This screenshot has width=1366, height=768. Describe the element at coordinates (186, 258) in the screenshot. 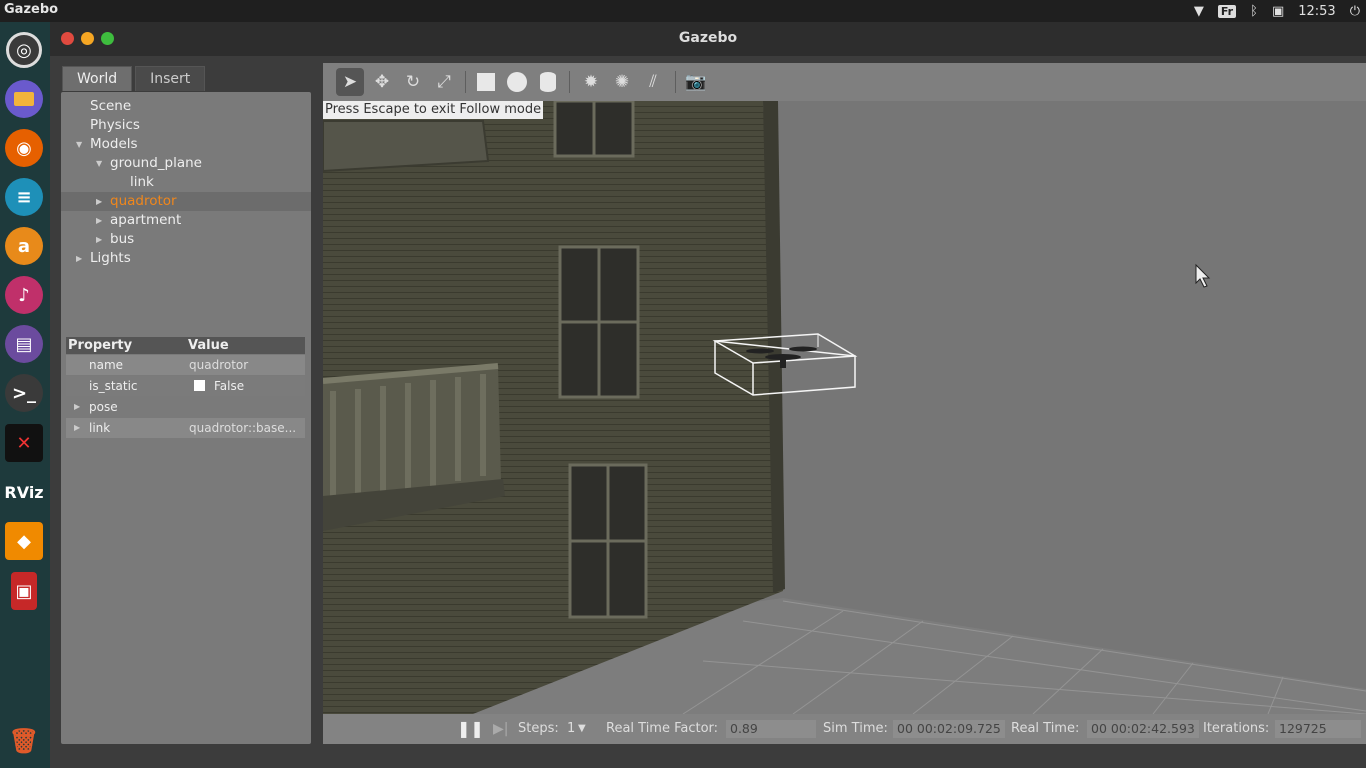

I see `tree-item-lights: ▶ Lights` at that location.